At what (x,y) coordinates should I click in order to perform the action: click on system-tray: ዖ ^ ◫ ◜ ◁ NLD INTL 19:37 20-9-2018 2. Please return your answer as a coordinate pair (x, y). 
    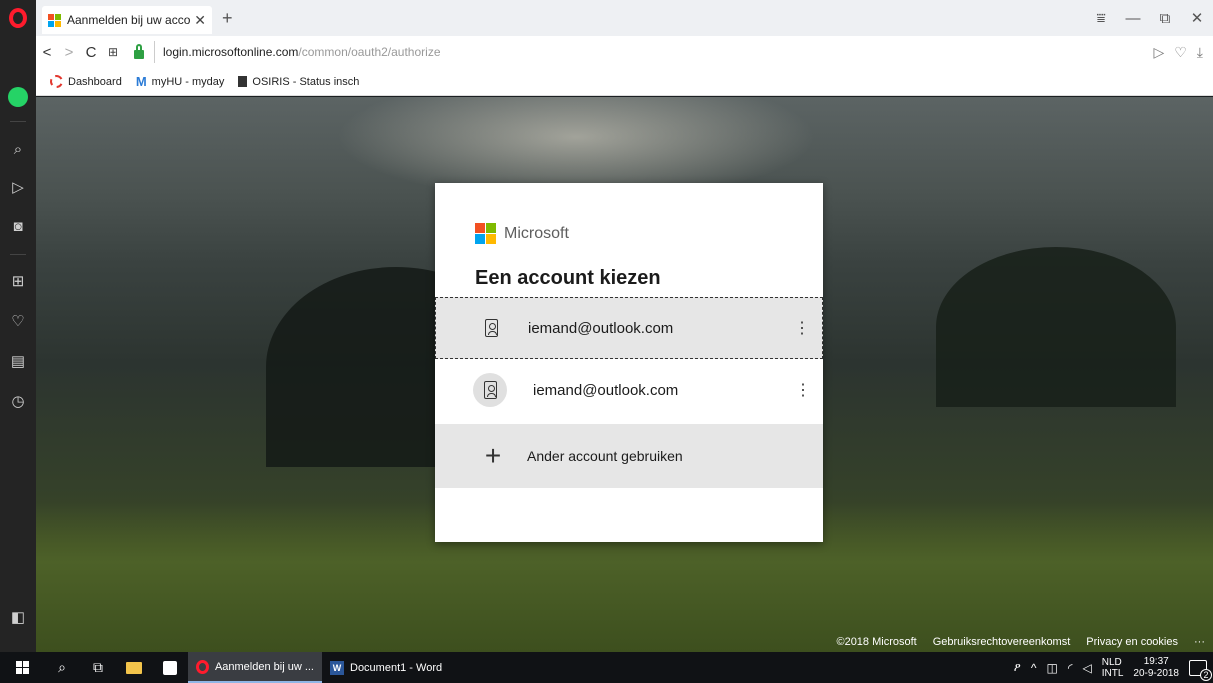
    Looking at the image, I should click on (1113, 668).